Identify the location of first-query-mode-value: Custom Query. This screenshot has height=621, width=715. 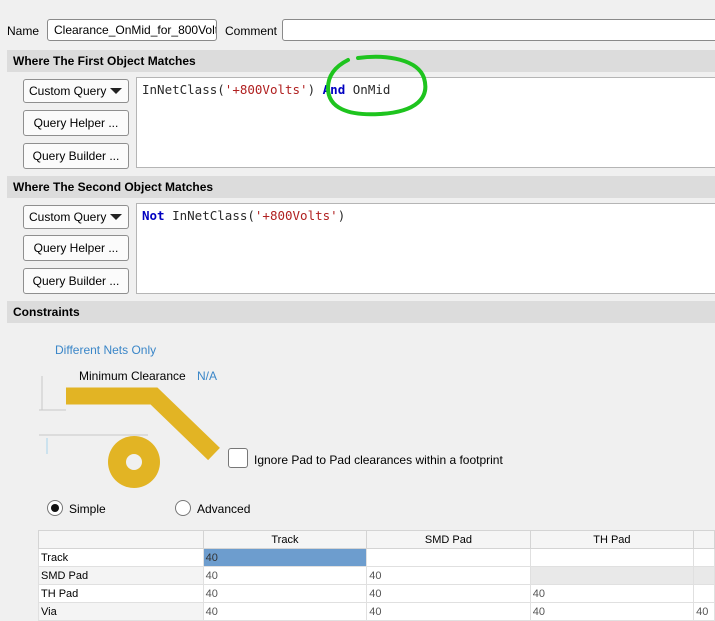
(68, 91).